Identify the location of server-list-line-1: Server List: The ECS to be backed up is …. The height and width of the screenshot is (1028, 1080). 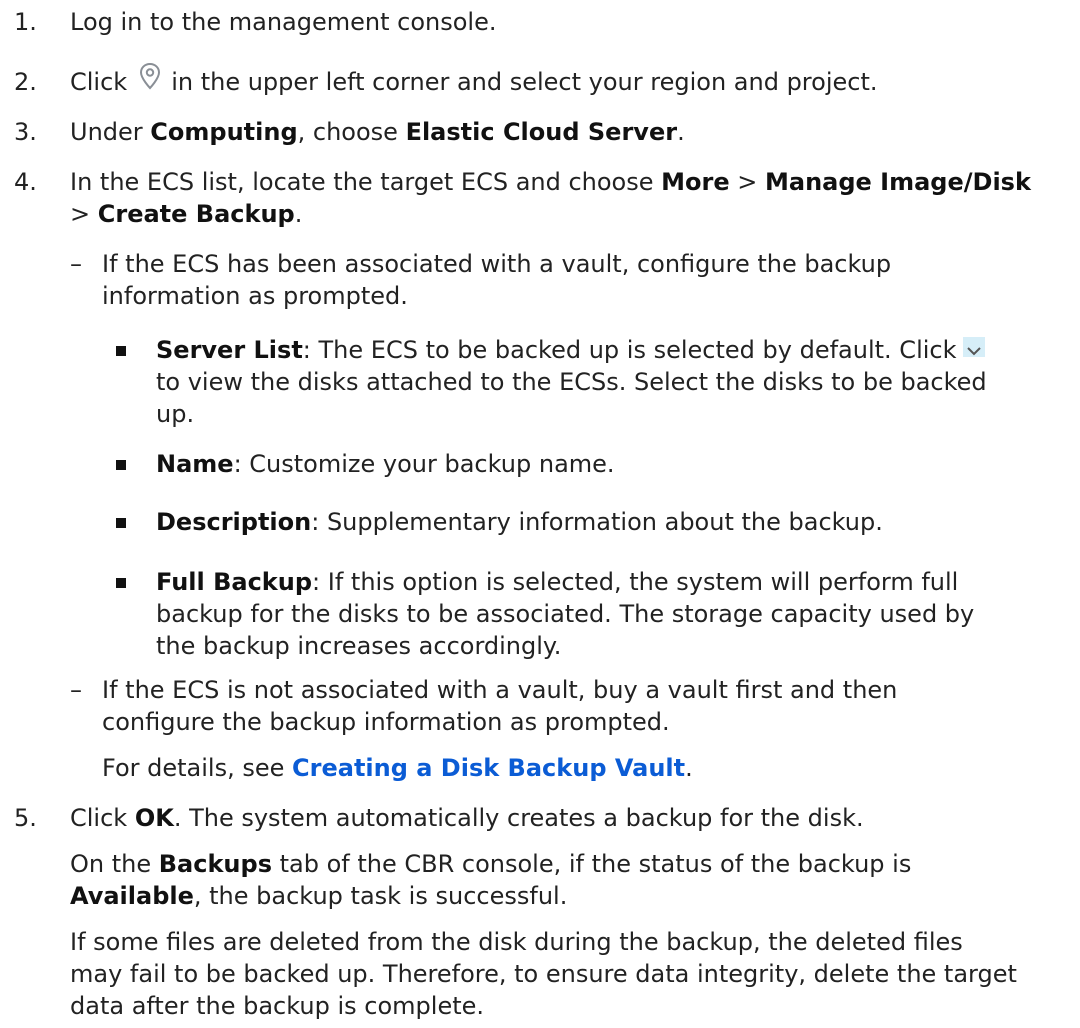
(570, 350).